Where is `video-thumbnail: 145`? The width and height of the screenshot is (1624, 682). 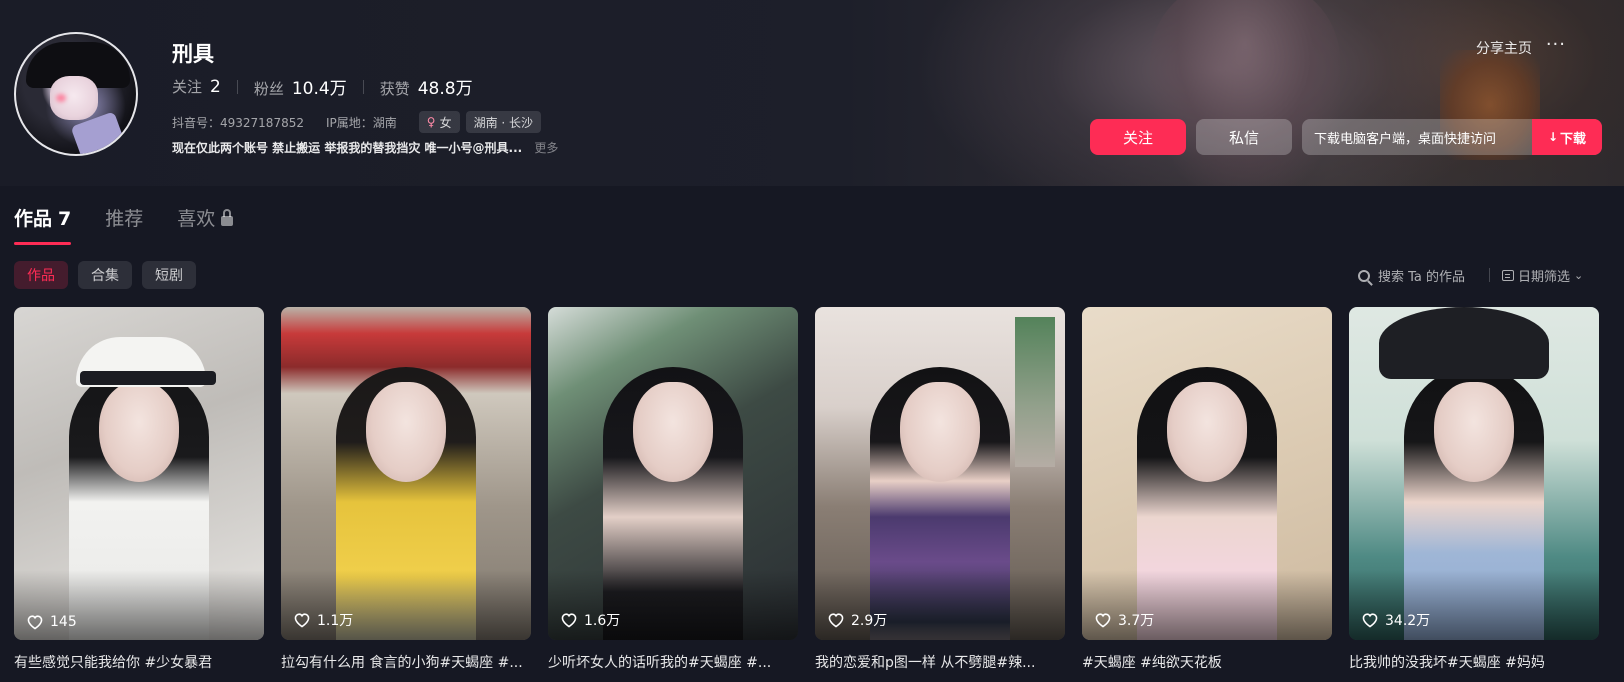 video-thumbnail: 145 is located at coordinates (139, 473).